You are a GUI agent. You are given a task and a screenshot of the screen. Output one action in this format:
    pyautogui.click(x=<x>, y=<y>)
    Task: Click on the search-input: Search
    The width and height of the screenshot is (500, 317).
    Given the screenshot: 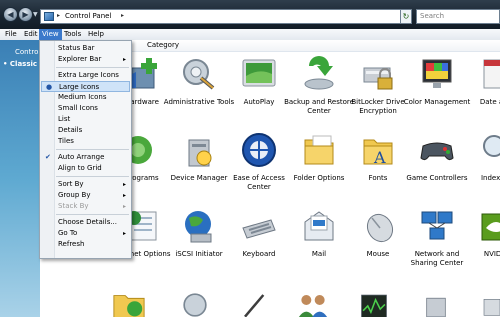 What is the action you would take?
    pyautogui.click(x=458, y=16)
    